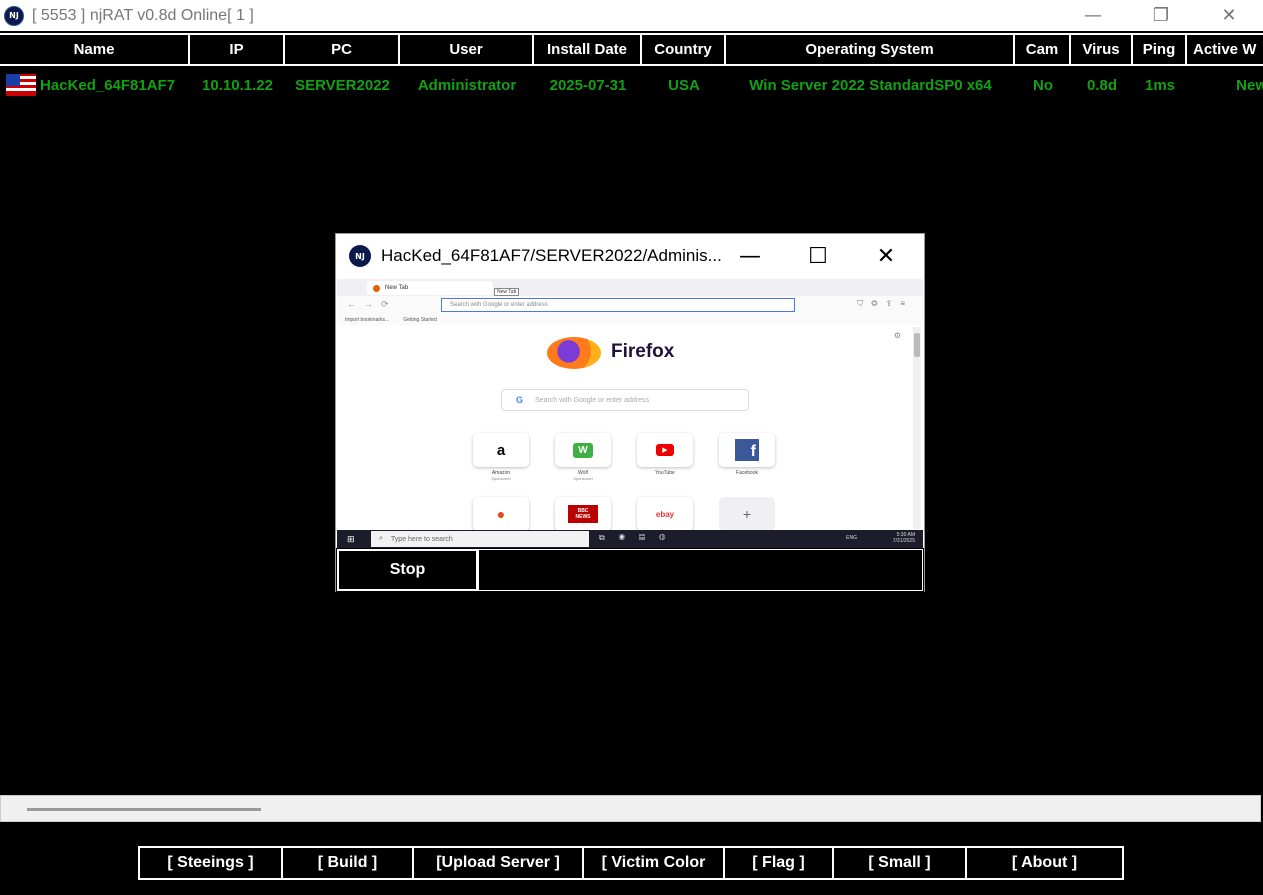  Describe the element at coordinates (237, 49) in the screenshot. I see `column-header-ip: IP` at that location.